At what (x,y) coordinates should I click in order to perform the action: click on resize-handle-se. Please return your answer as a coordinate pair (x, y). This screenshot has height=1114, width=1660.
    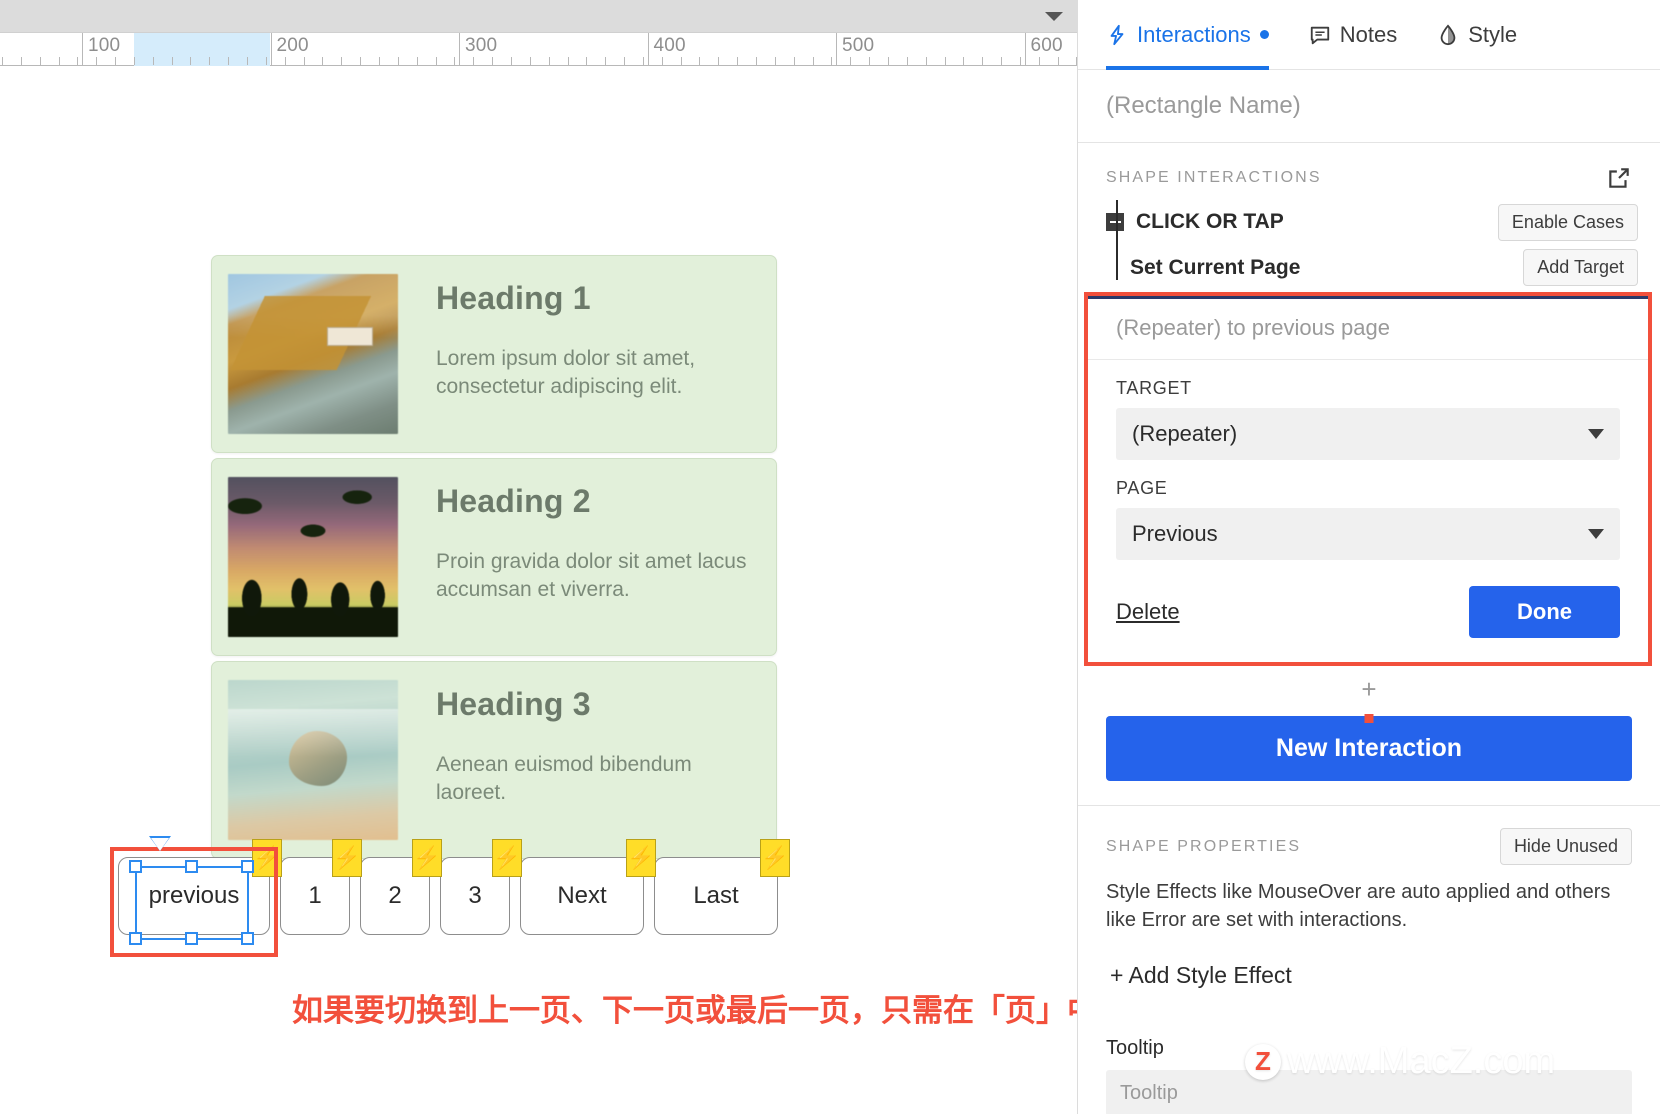
    Looking at the image, I should click on (247, 938).